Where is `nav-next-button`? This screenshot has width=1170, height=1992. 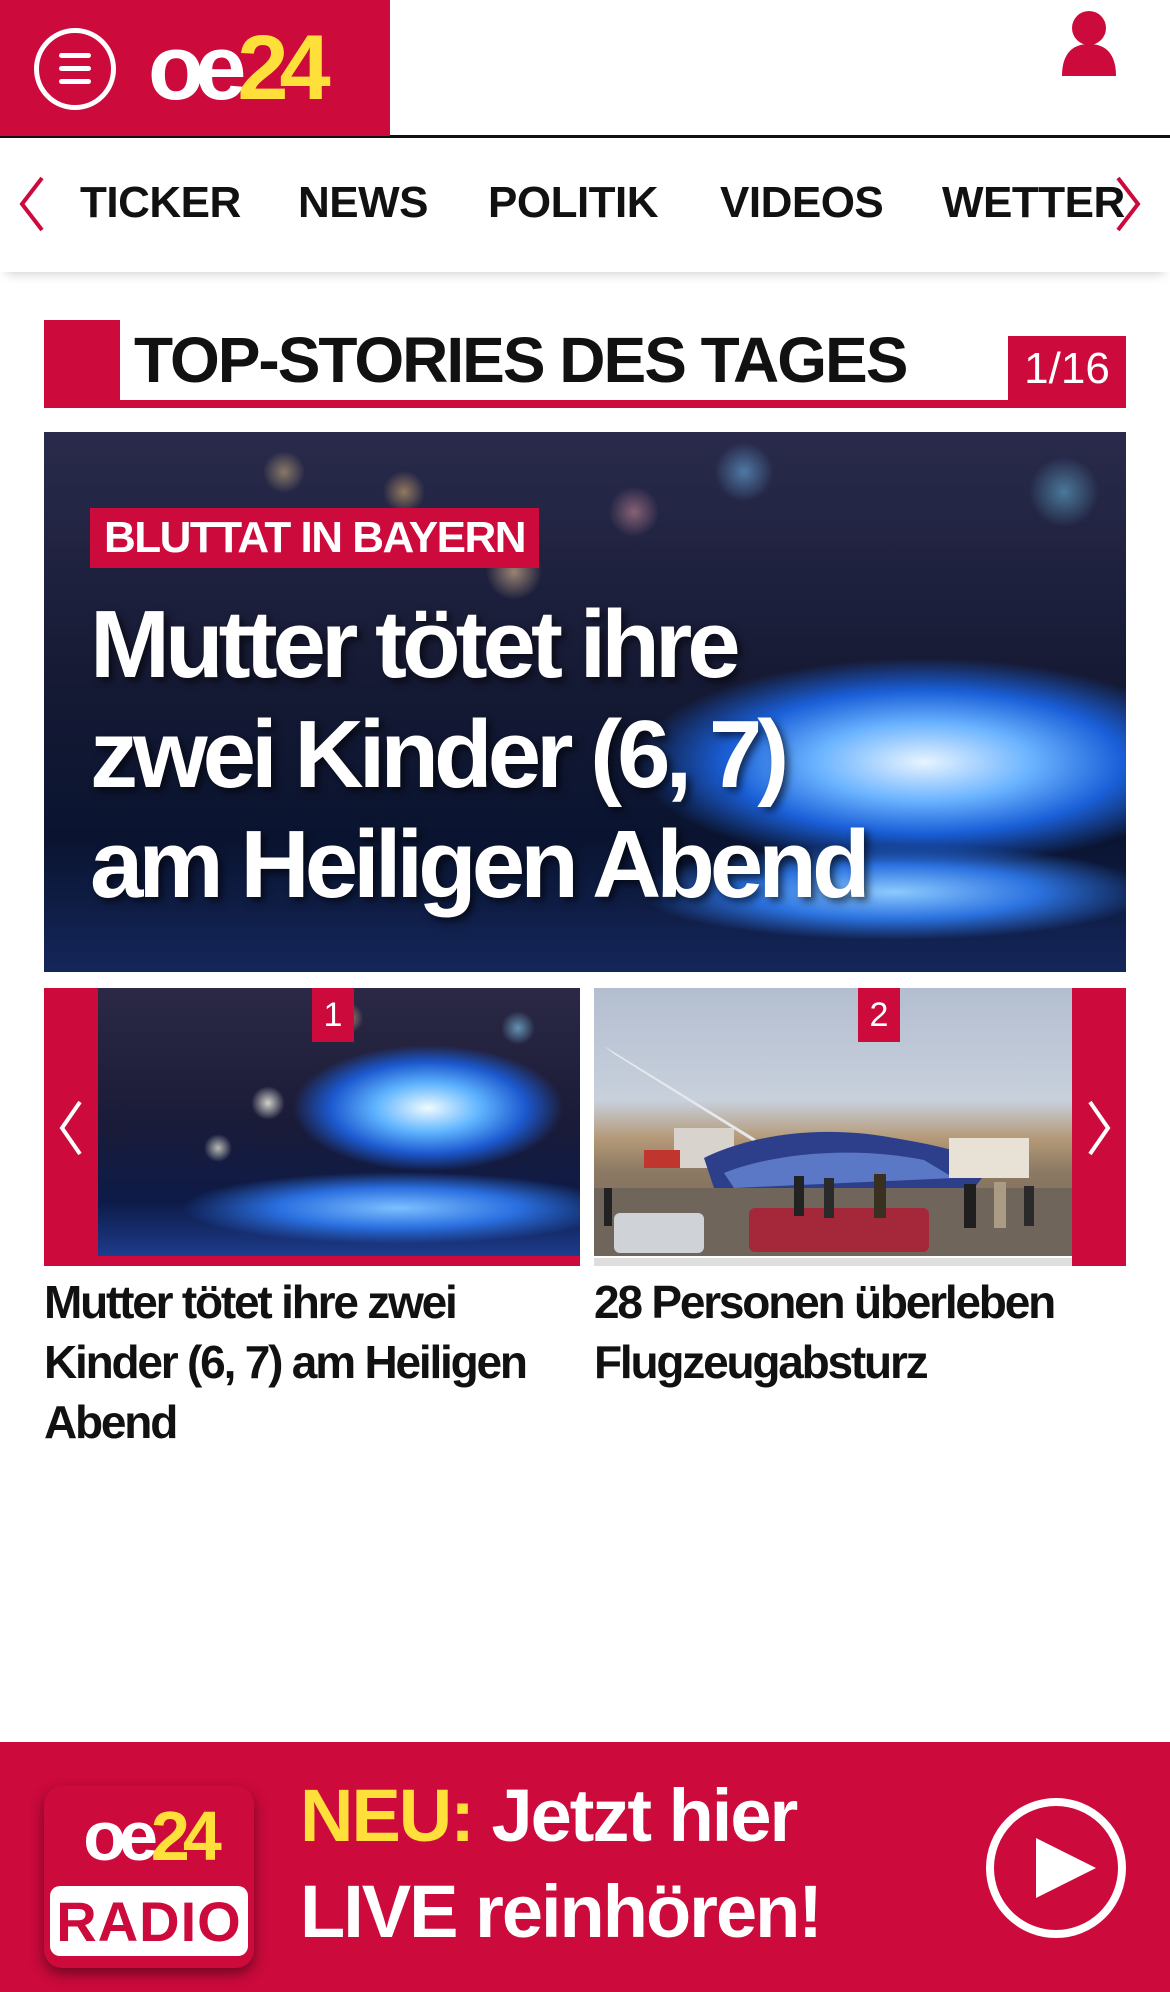 nav-next-button is located at coordinates (1128, 204).